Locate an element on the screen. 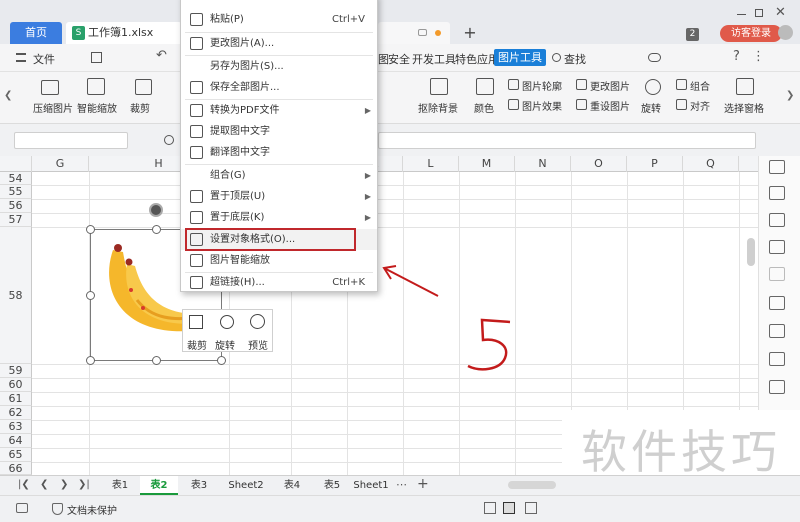 The width and height of the screenshot is (800, 522). row-header: 56 is located at coordinates (16, 206).